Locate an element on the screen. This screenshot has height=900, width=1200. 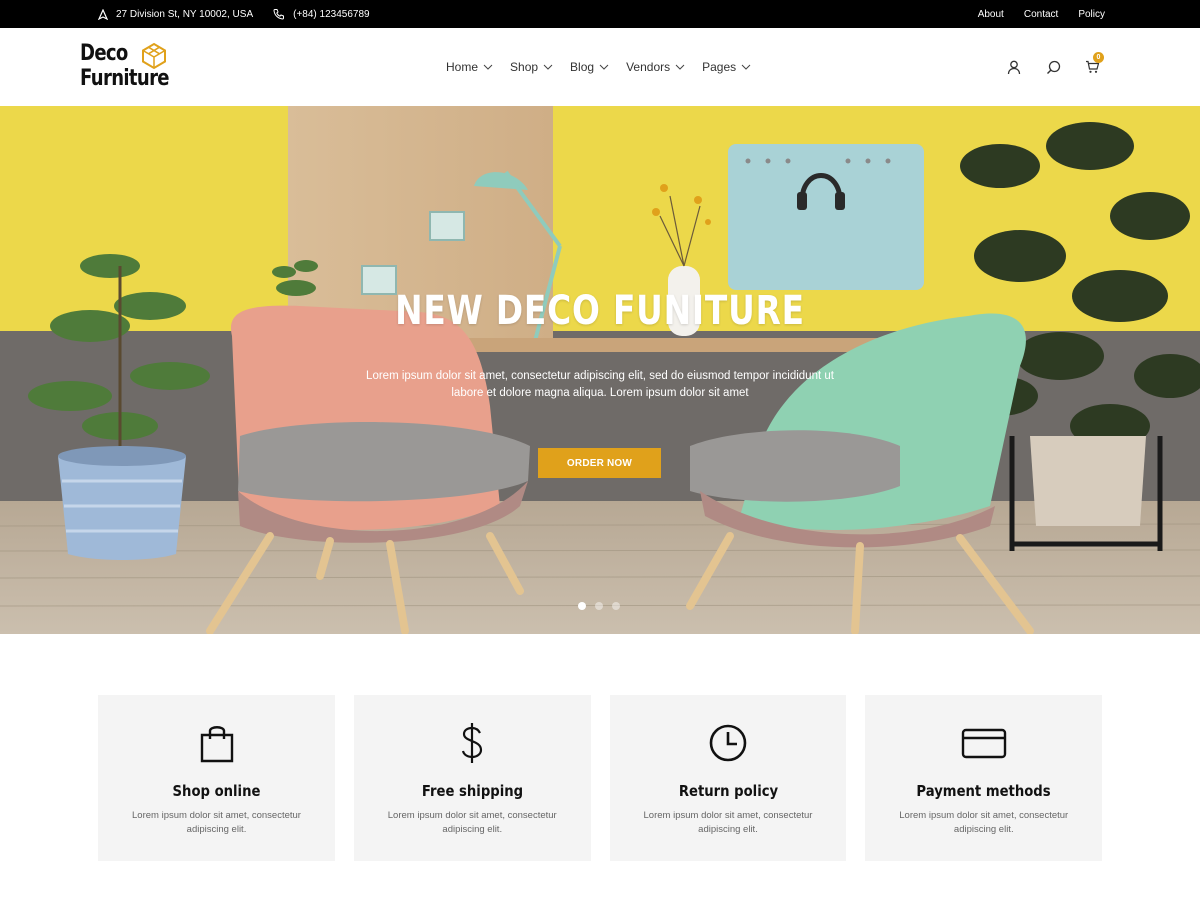
search-button is located at coordinates (1053, 67).